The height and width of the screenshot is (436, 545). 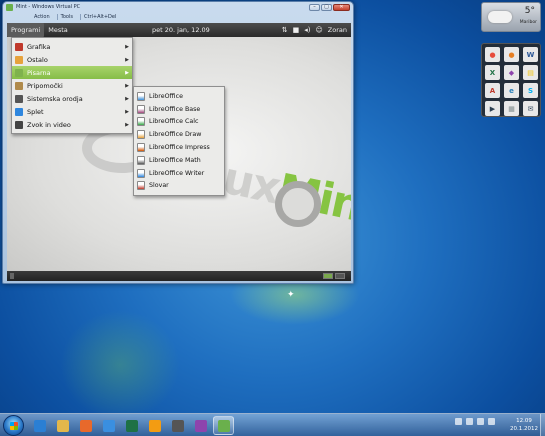 I want to click on menu-item-accessories: Pripomočki ▶, so click(x=72, y=85).